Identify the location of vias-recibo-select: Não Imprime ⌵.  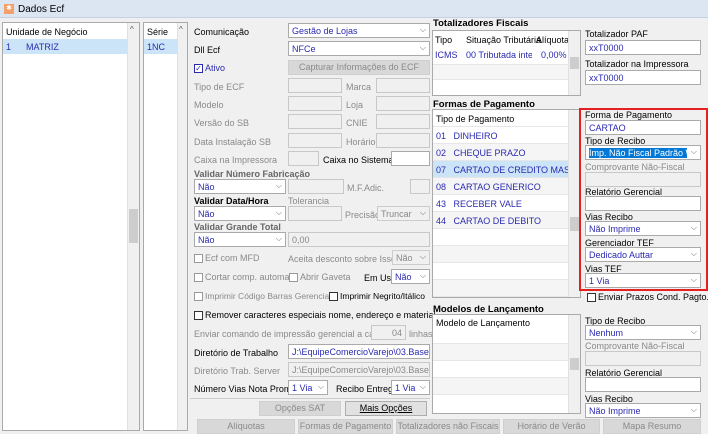
(643, 228).